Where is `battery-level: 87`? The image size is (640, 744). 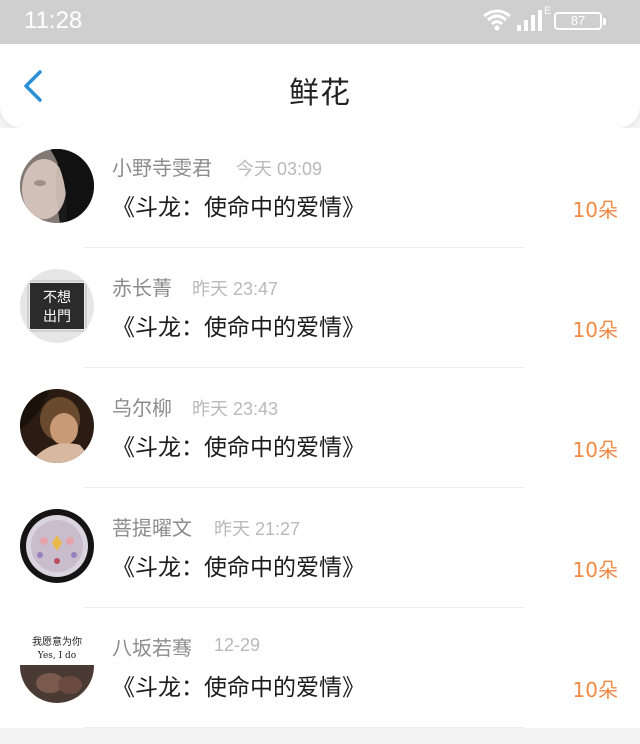
battery-level: 87 is located at coordinates (578, 20).